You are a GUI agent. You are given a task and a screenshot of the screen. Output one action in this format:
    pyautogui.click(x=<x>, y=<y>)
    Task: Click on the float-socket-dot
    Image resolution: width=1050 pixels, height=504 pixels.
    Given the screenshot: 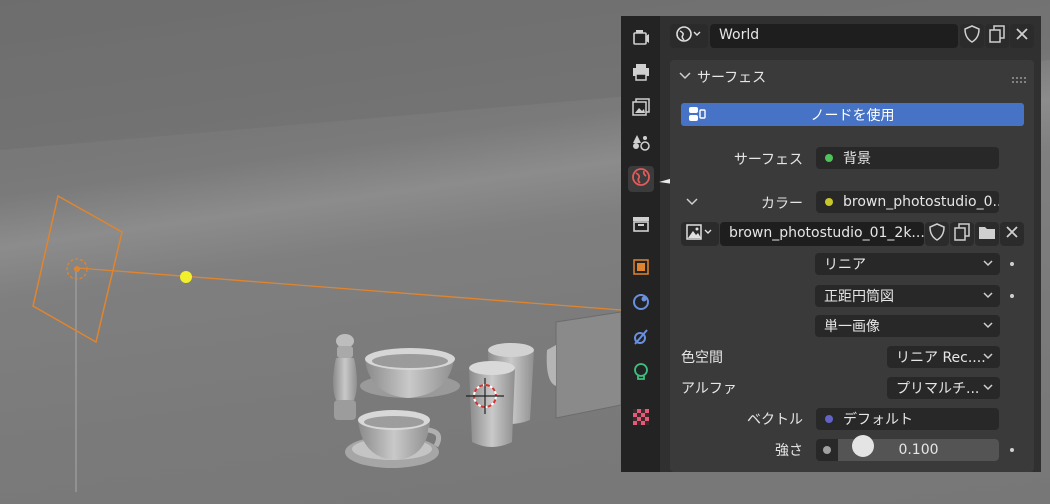 What is the action you would take?
    pyautogui.click(x=827, y=450)
    